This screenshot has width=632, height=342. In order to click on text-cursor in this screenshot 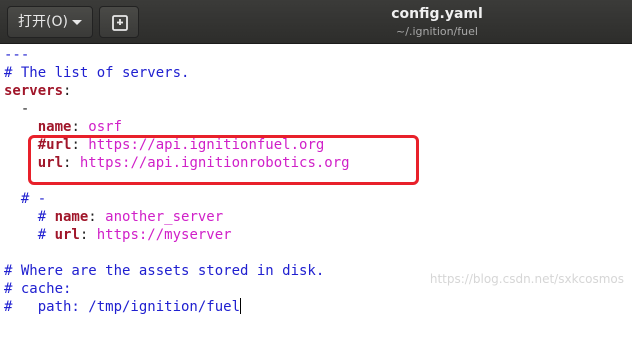, I will do `click(241, 306)`.